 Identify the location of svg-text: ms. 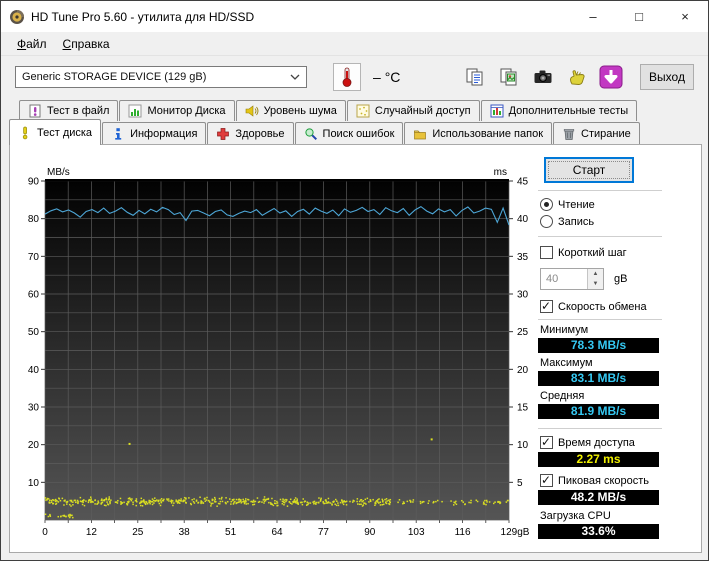
(500, 172).